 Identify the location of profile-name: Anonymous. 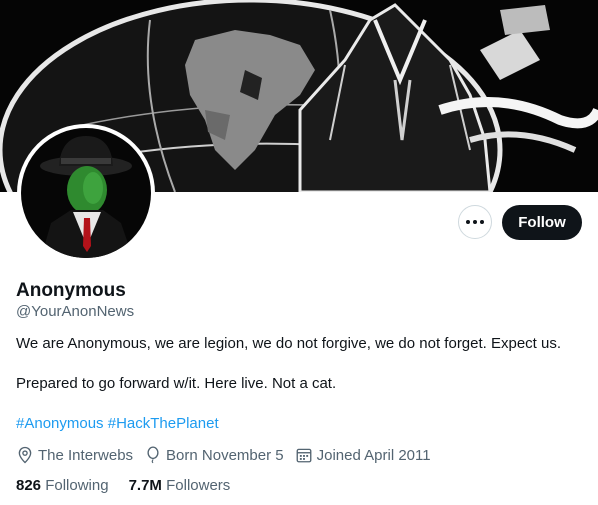
(71, 290).